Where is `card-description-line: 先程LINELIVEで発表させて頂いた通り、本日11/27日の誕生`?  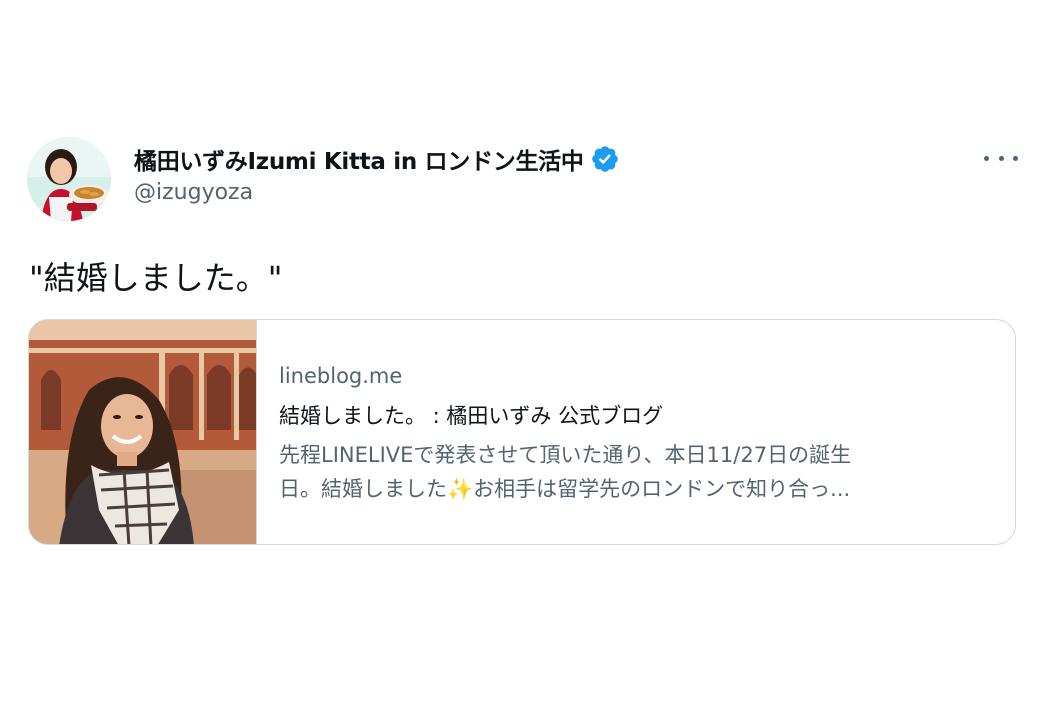
card-description-line: 先程LINELIVEで発表させて頂いた通り、本日11/27日の誕生 is located at coordinates (565, 455).